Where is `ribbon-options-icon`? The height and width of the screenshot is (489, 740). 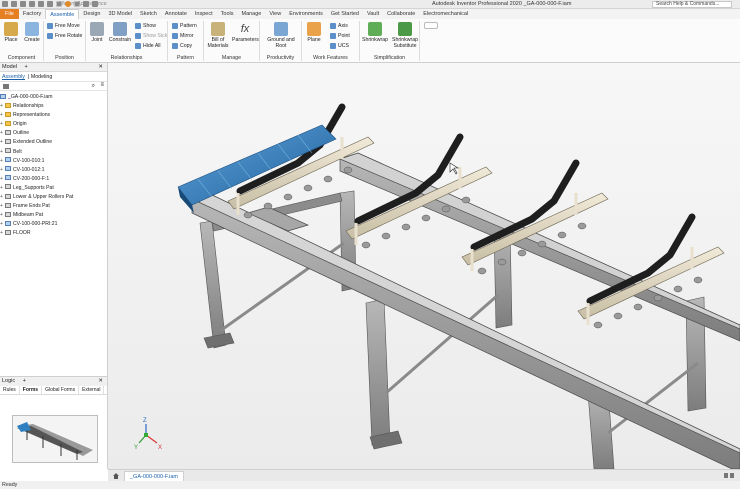
ribbon-options-icon is located at coordinates (431, 25).